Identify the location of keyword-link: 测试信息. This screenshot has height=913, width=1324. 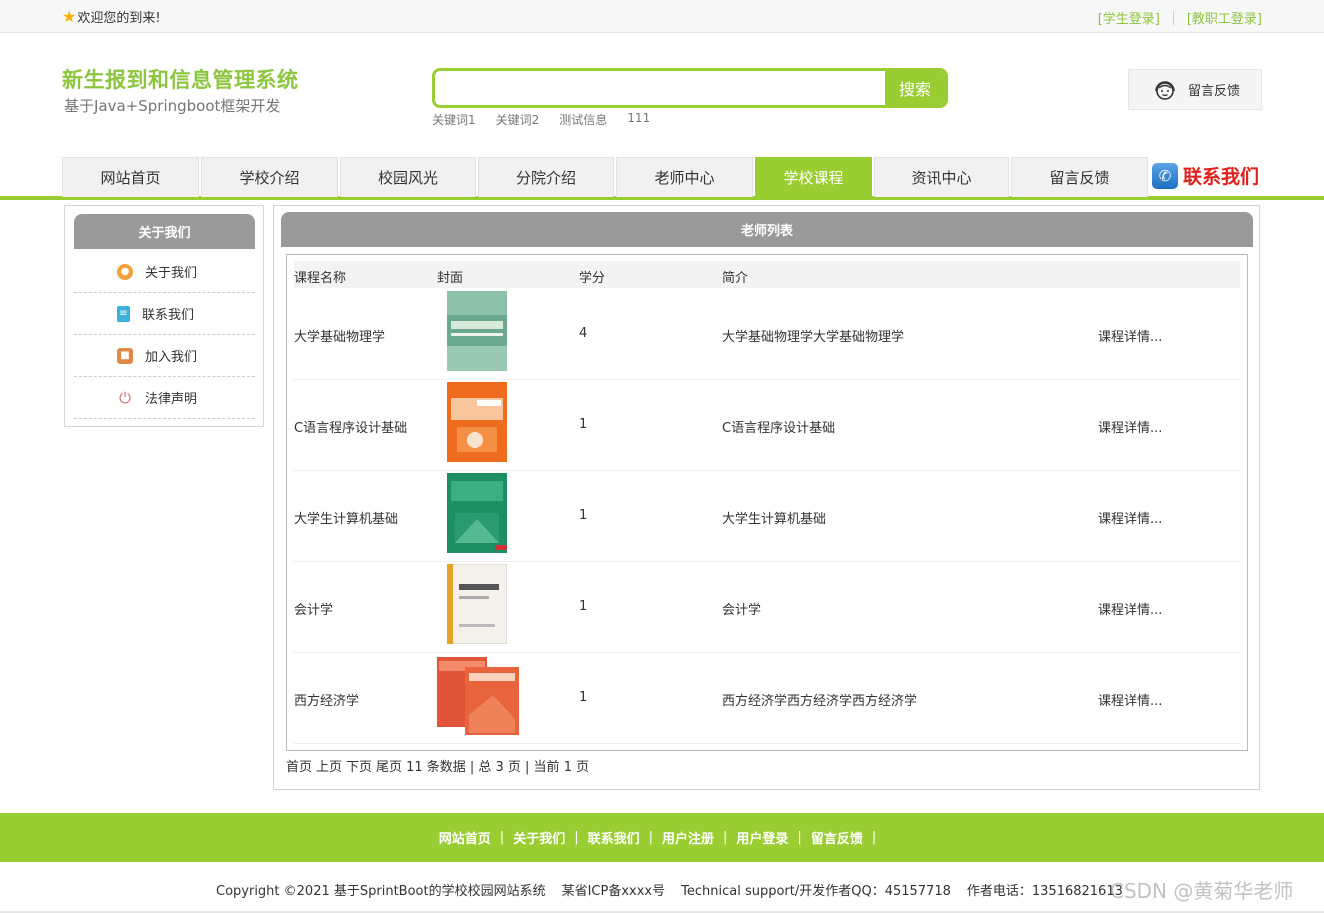
(583, 119).